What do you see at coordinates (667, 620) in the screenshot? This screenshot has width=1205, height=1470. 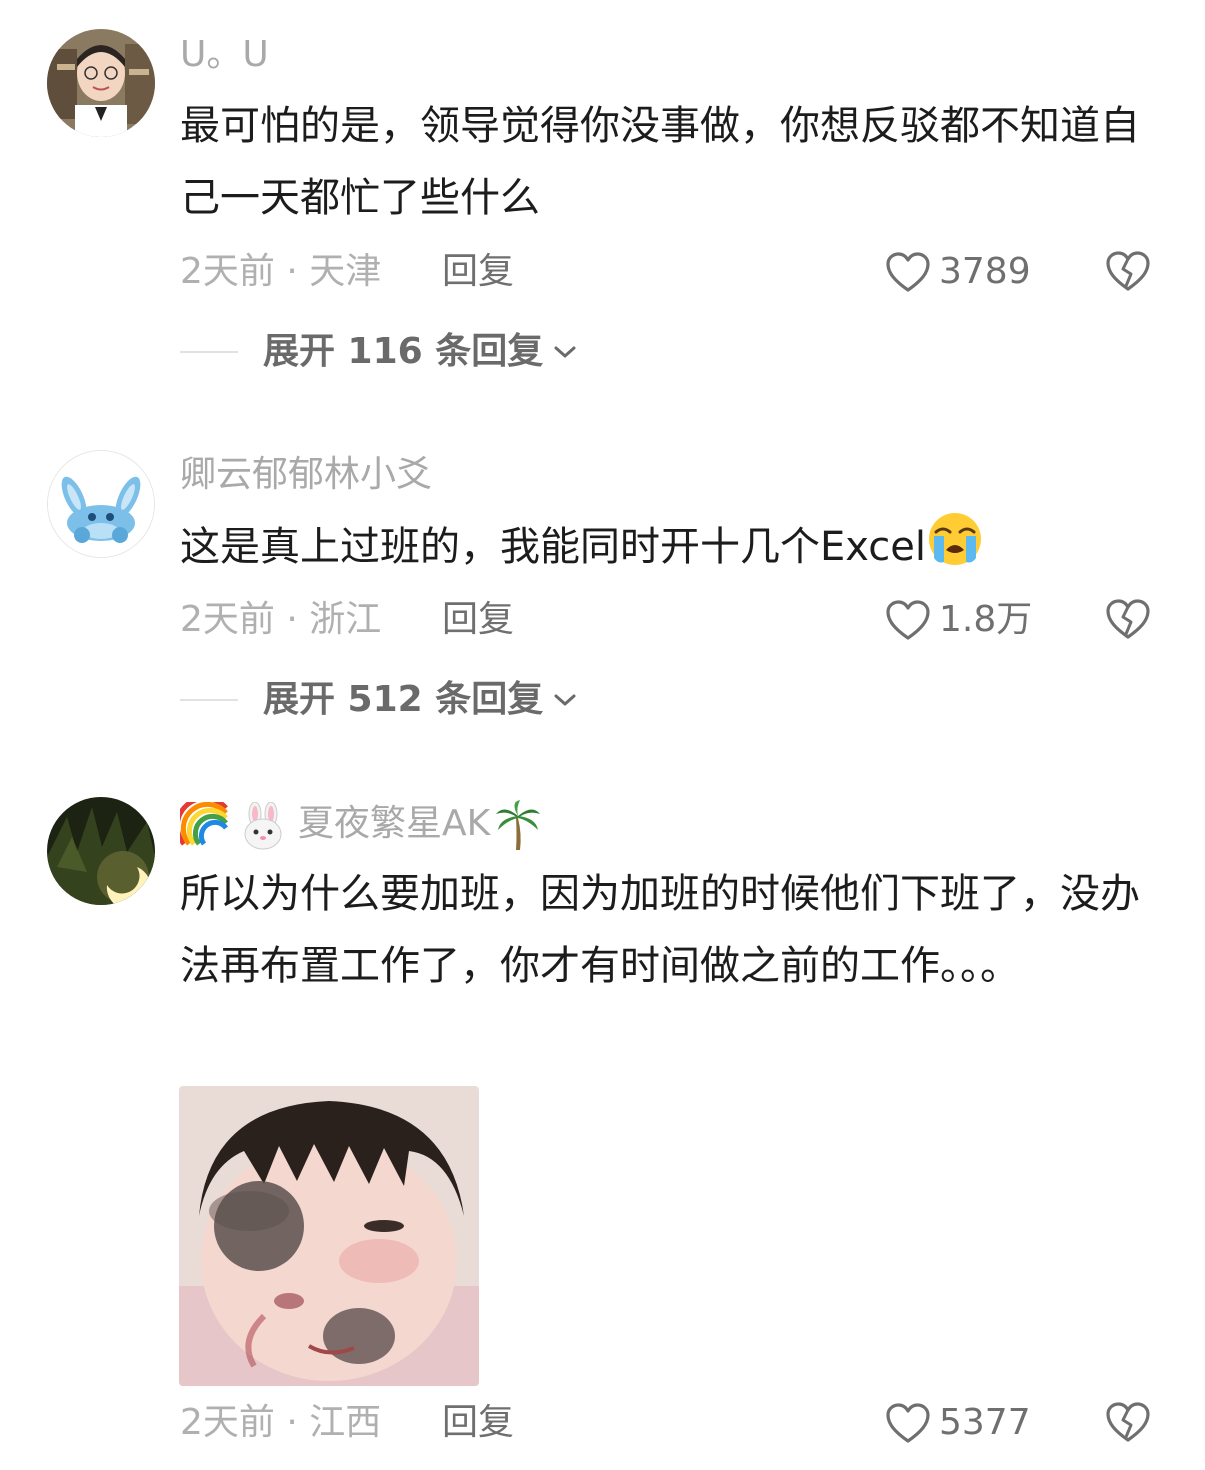 I see `comment-meta-row: 2天前 · 浙江 回复 1.8万` at bounding box center [667, 620].